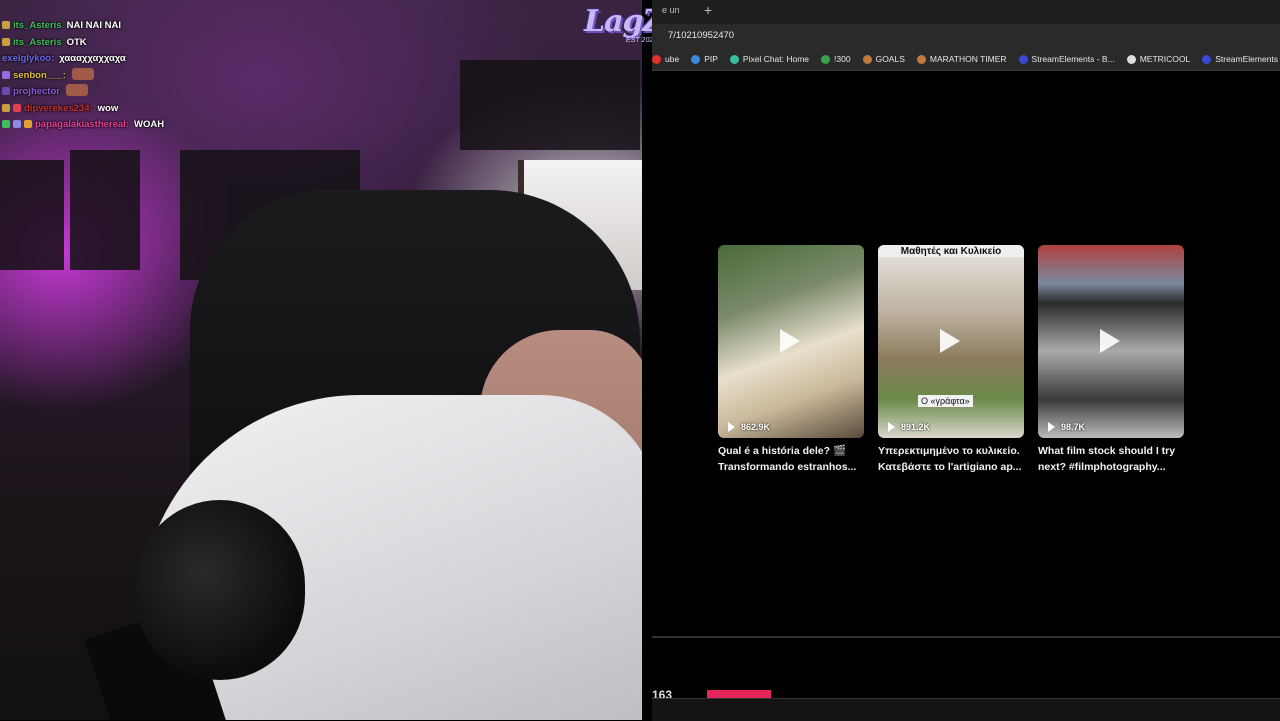  What do you see at coordinates (108, 108) in the screenshot?
I see `chat-text: wow` at bounding box center [108, 108].